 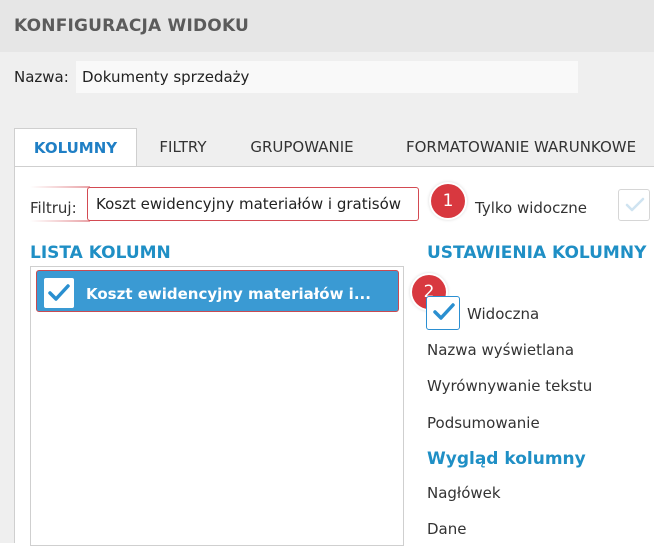 What do you see at coordinates (302, 147) in the screenshot?
I see `tab-grouping: GRUPOWANIE` at bounding box center [302, 147].